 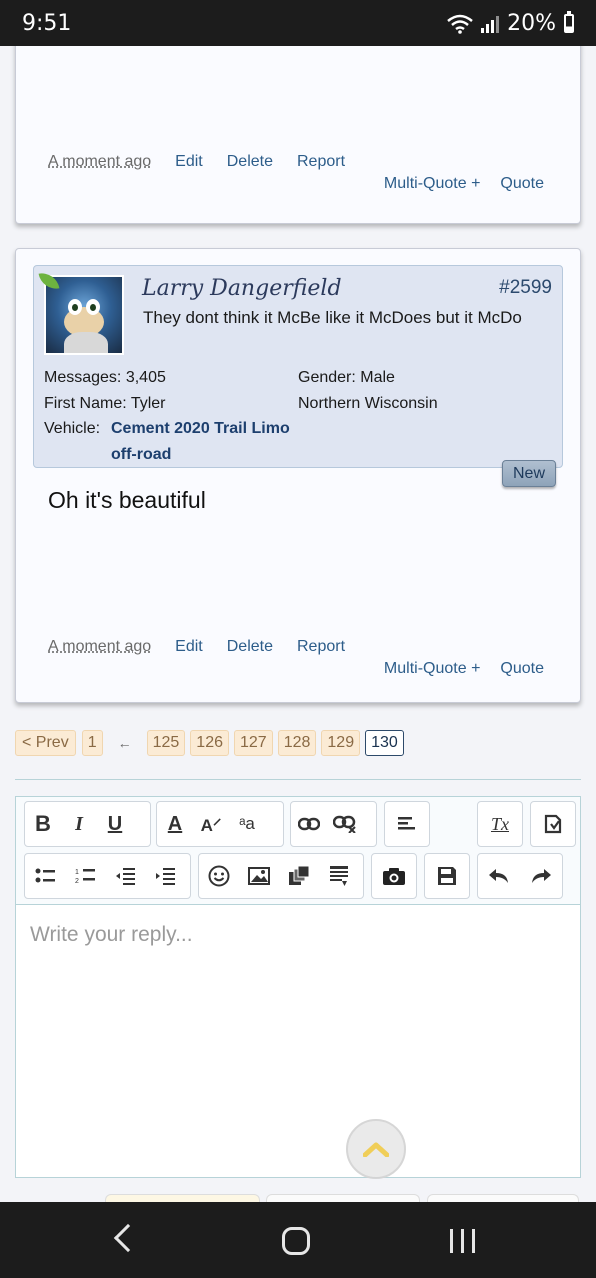 I want to click on remove-format-icon: Tx, so click(x=500, y=824).